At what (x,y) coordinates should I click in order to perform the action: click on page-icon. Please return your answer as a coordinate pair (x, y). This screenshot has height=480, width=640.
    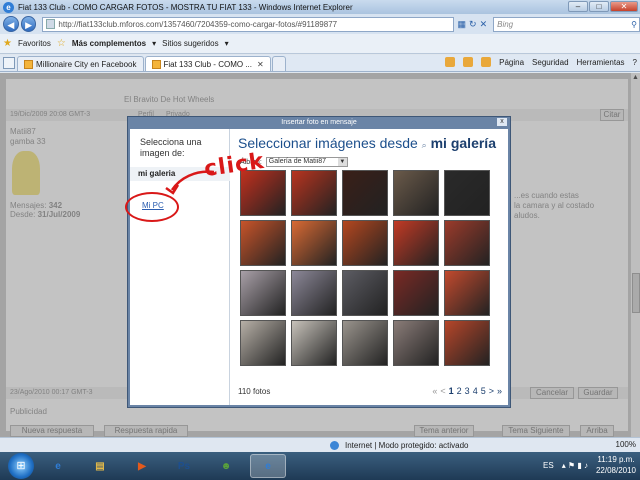
    Looking at the image, I should click on (51, 24).